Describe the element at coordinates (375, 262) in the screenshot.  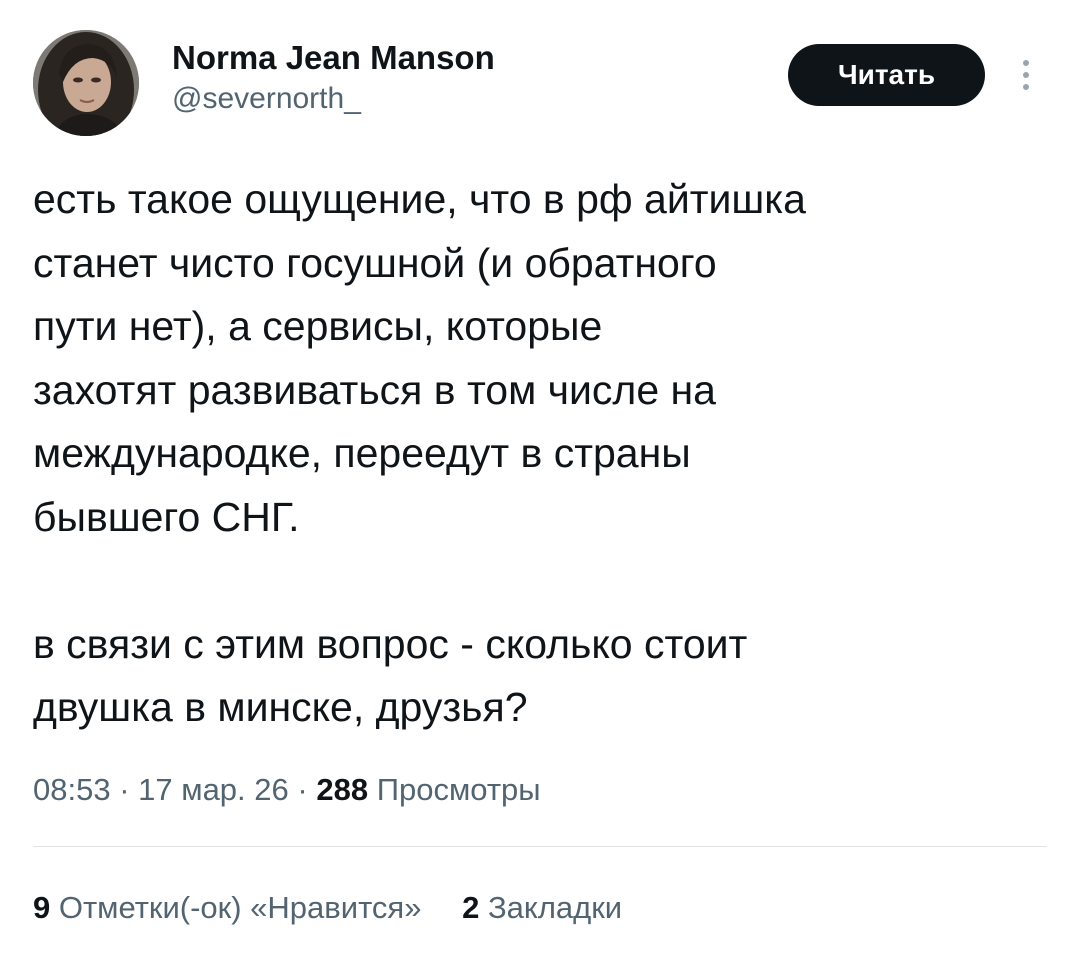
I see `tweet-text-line: станет чисто госушной (и обратного` at that location.